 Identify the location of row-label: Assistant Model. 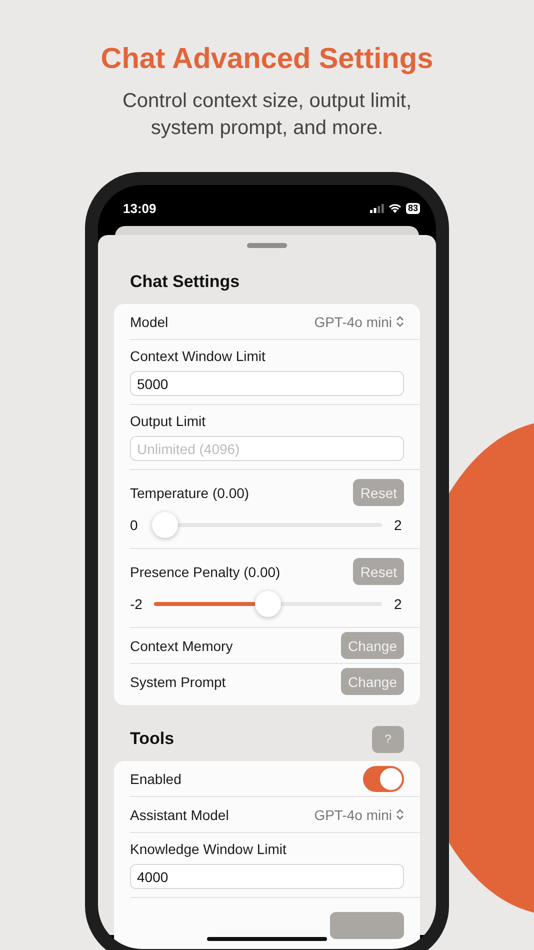
(179, 814).